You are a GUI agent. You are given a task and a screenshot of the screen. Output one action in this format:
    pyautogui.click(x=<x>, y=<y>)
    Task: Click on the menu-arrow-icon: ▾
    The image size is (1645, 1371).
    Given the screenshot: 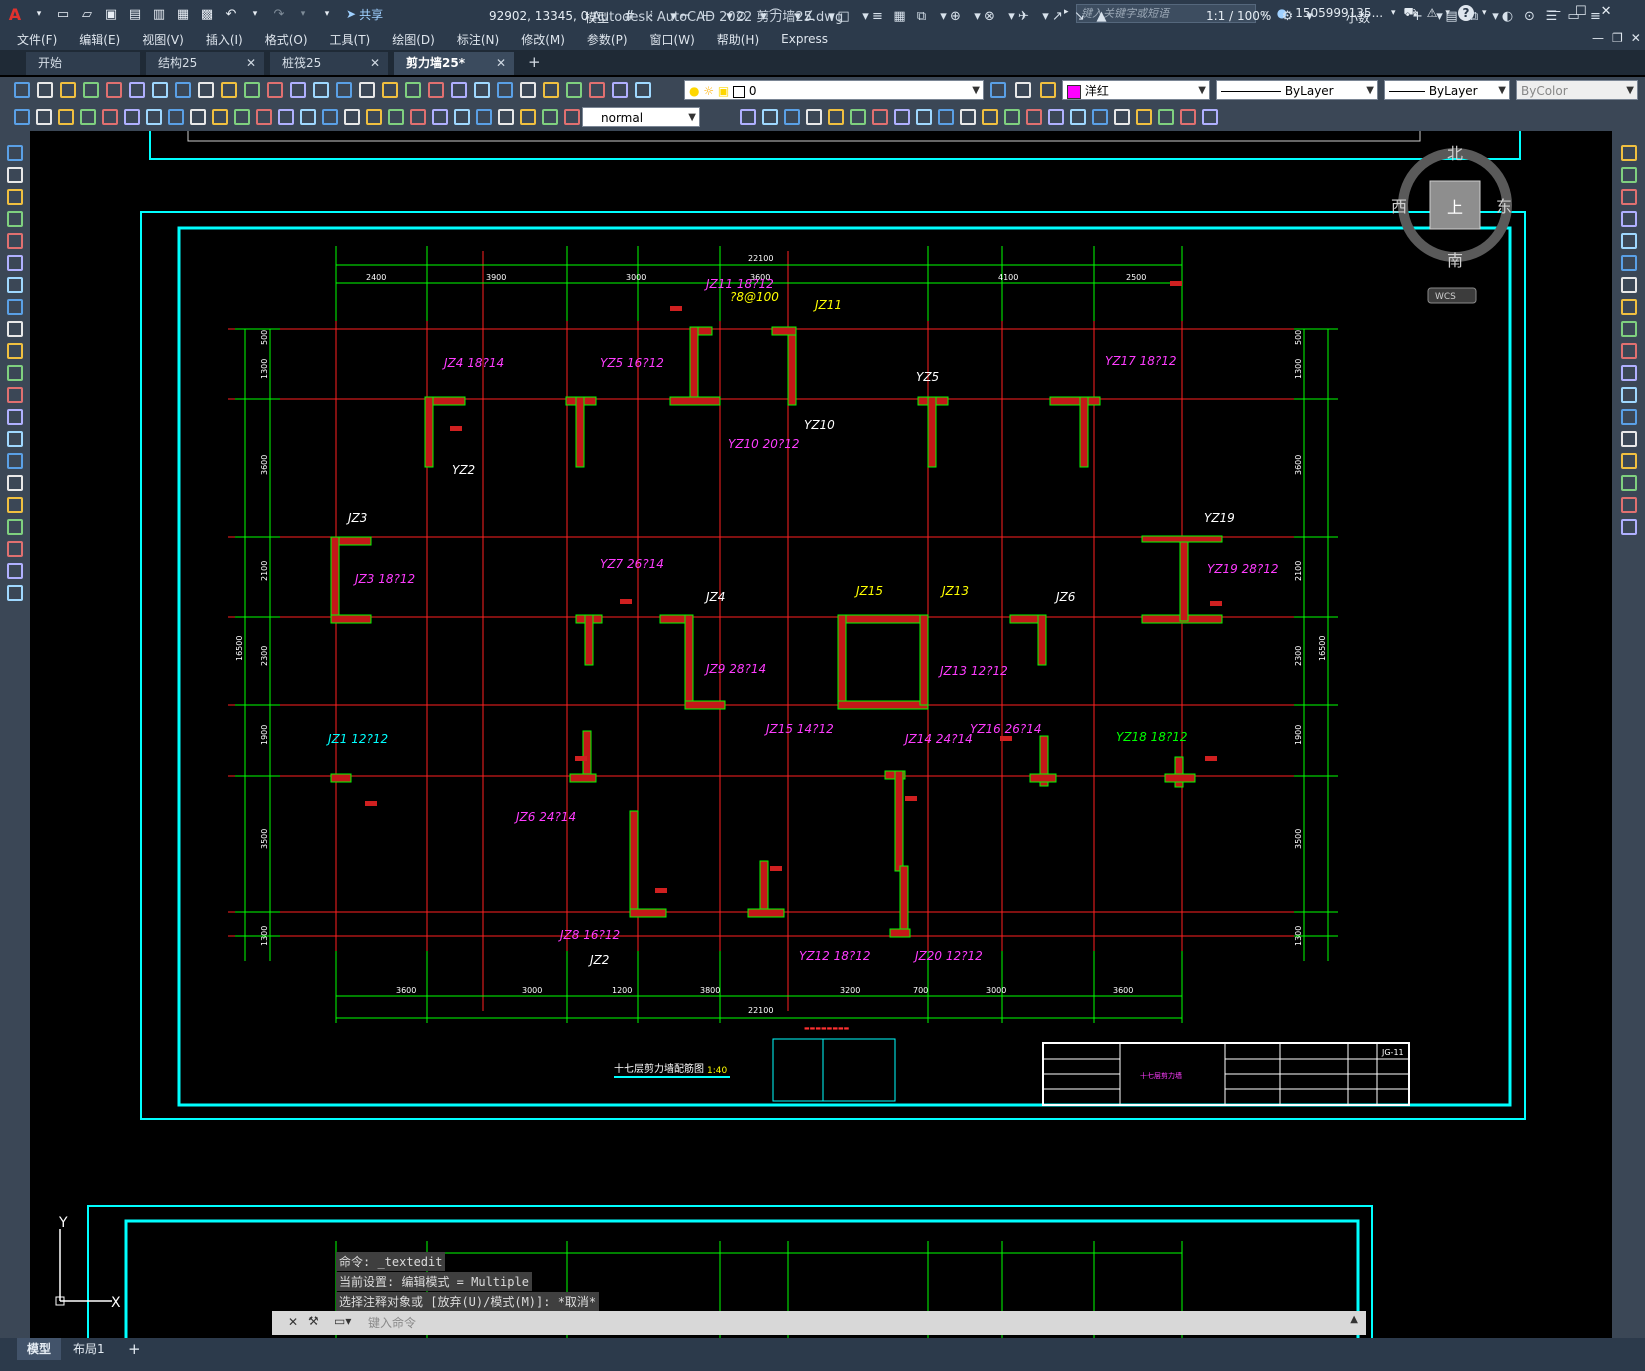 What is the action you would take?
    pyautogui.click(x=39, y=14)
    